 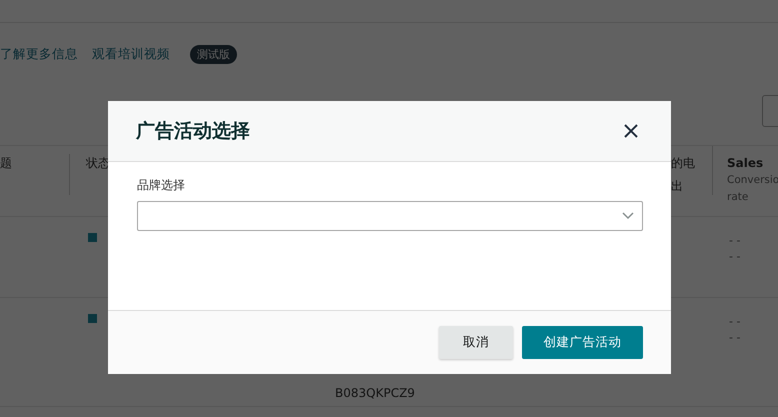 I want to click on asin-text: B083QKPCZ9, so click(x=375, y=393).